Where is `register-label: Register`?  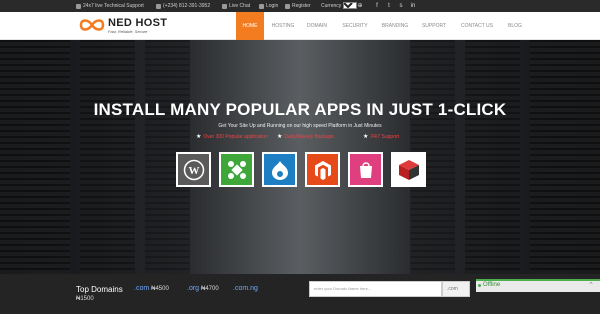
register-label: Register is located at coordinates (301, 6).